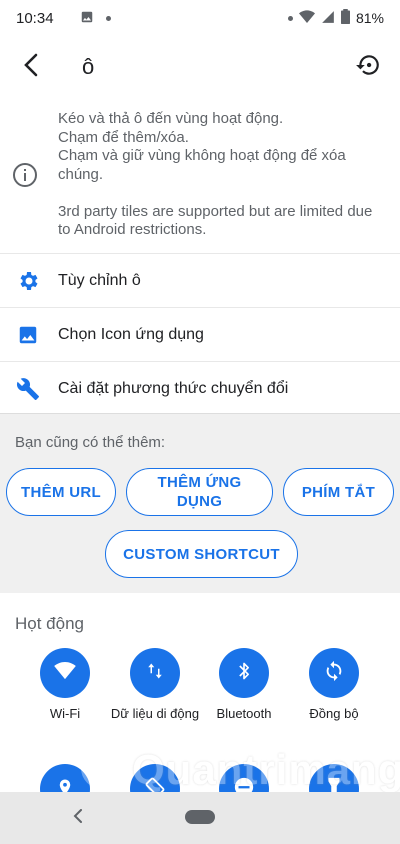 The image size is (400, 844). Describe the element at coordinates (155, 713) in the screenshot. I see `tile-label: Dữ liệu di động` at that location.